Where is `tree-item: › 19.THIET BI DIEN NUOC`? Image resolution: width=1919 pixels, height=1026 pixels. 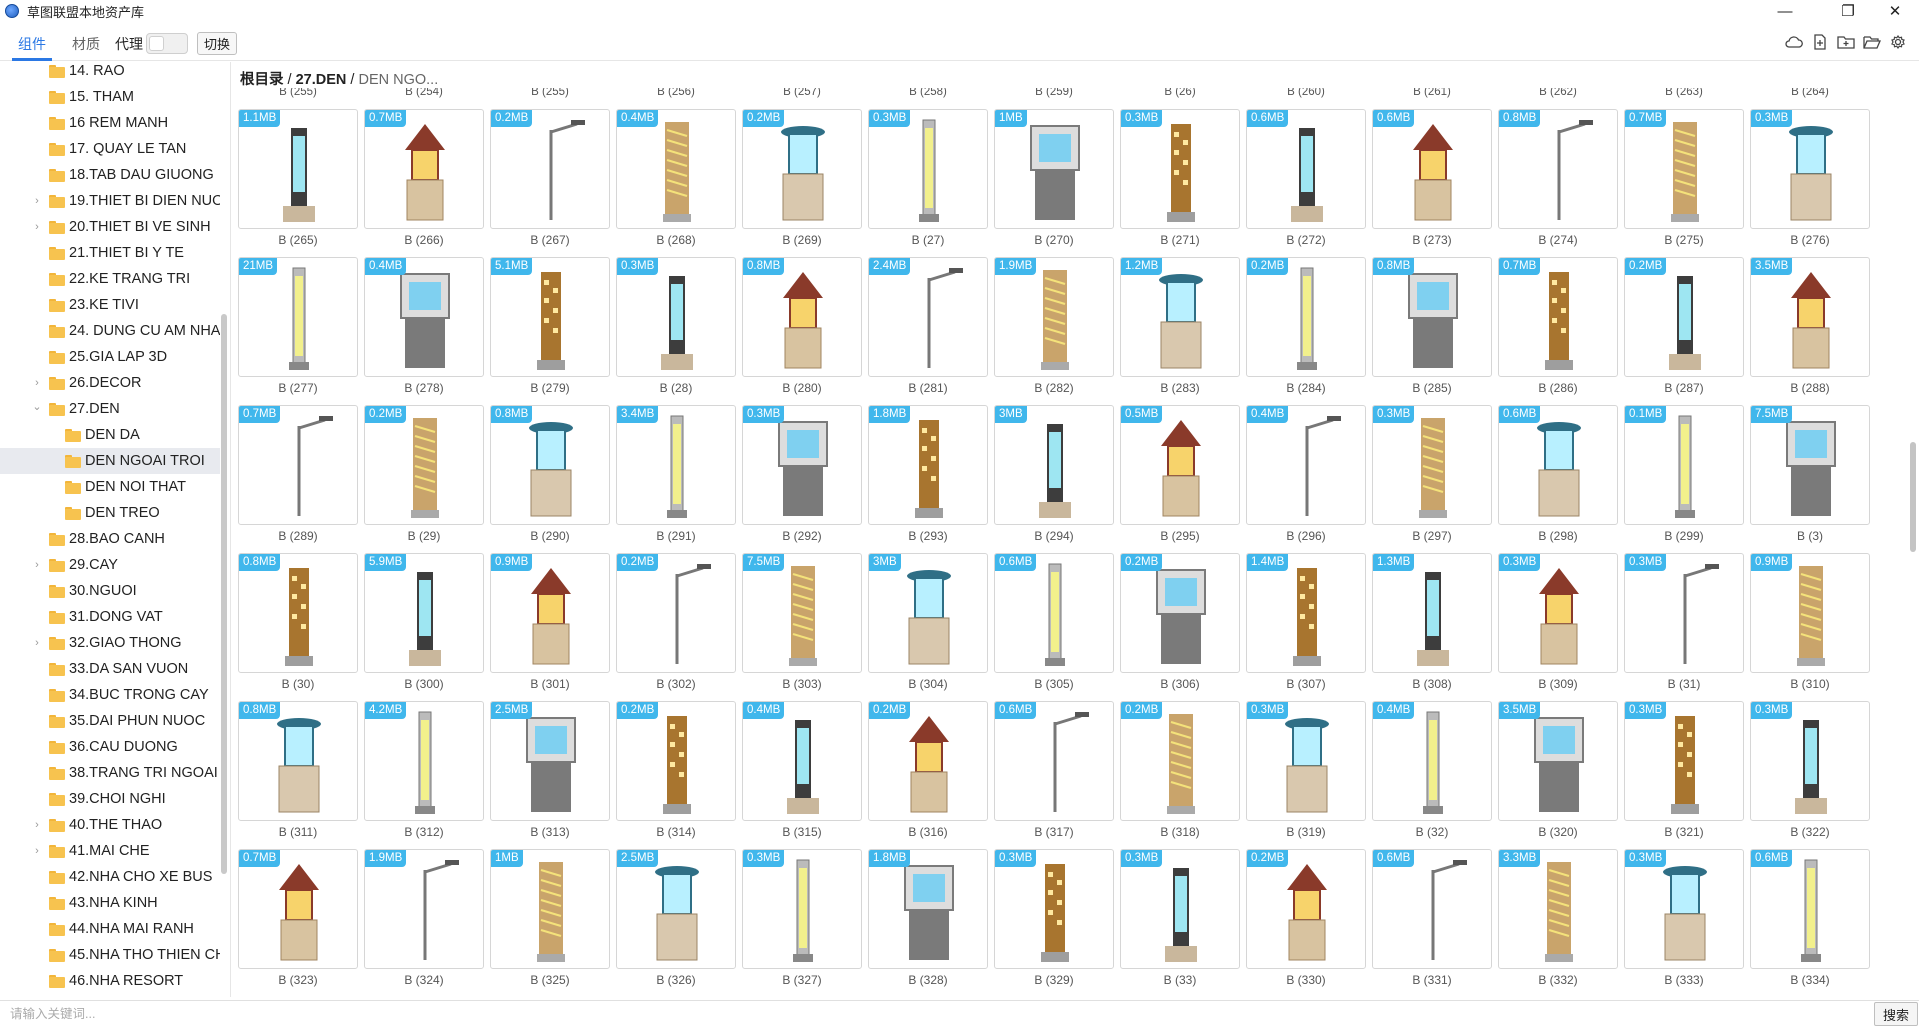
tree-item: › 19.THIET BI DIEN NUOC is located at coordinates (110, 201).